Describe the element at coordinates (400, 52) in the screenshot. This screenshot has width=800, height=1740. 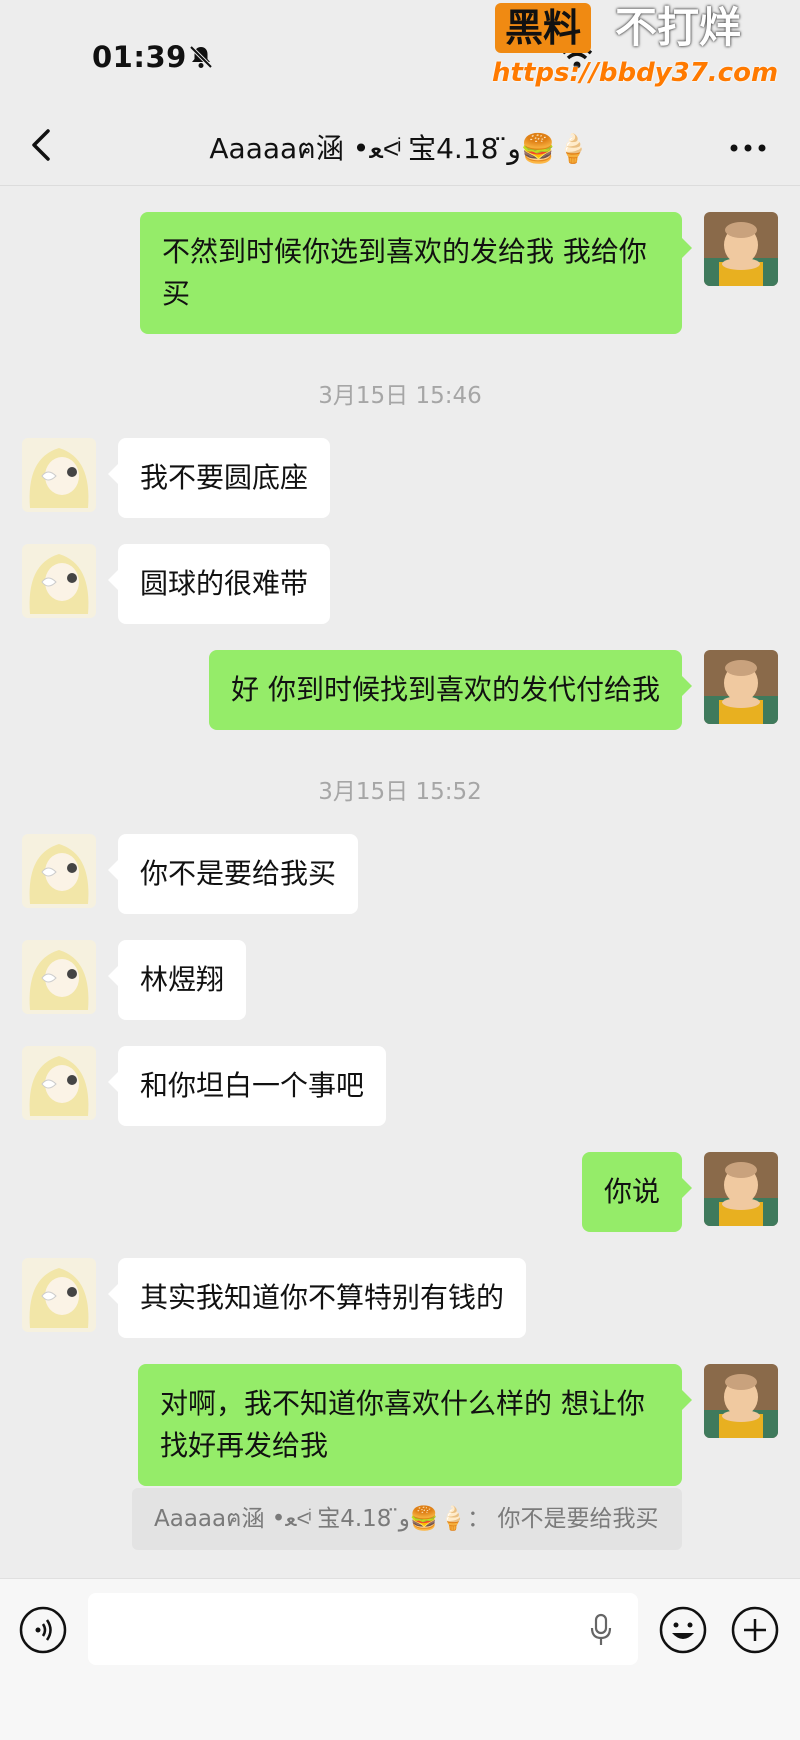
I see `status-bar: 01:39 黑料 不打烊 https://bbdy37.com` at that location.